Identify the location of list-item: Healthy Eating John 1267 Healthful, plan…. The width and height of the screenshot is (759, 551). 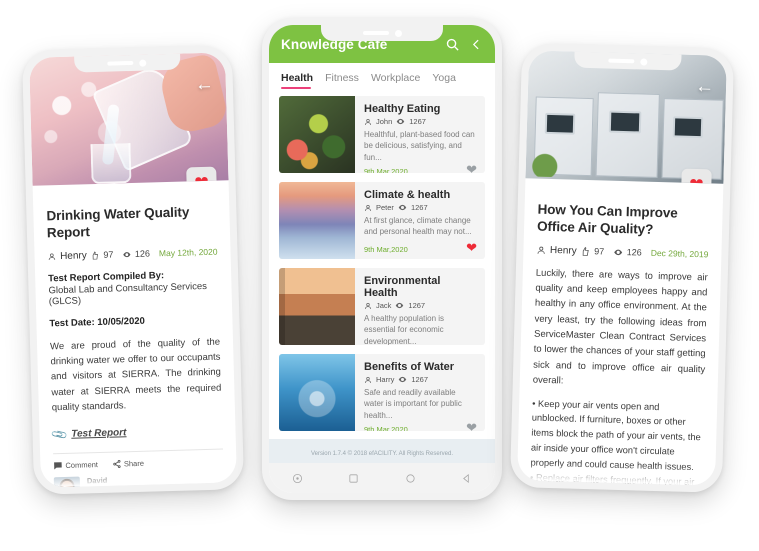
(382, 134).